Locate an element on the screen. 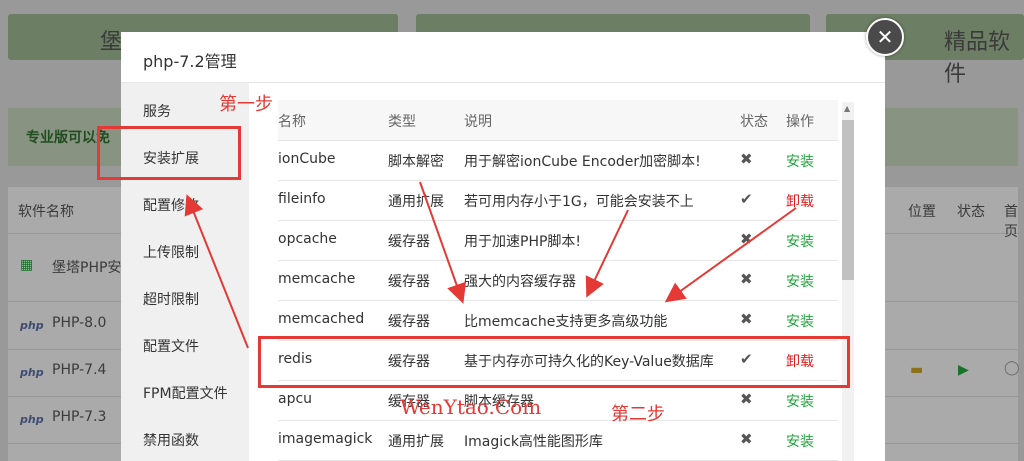  scrollbar-thumb is located at coordinates (848, 200).